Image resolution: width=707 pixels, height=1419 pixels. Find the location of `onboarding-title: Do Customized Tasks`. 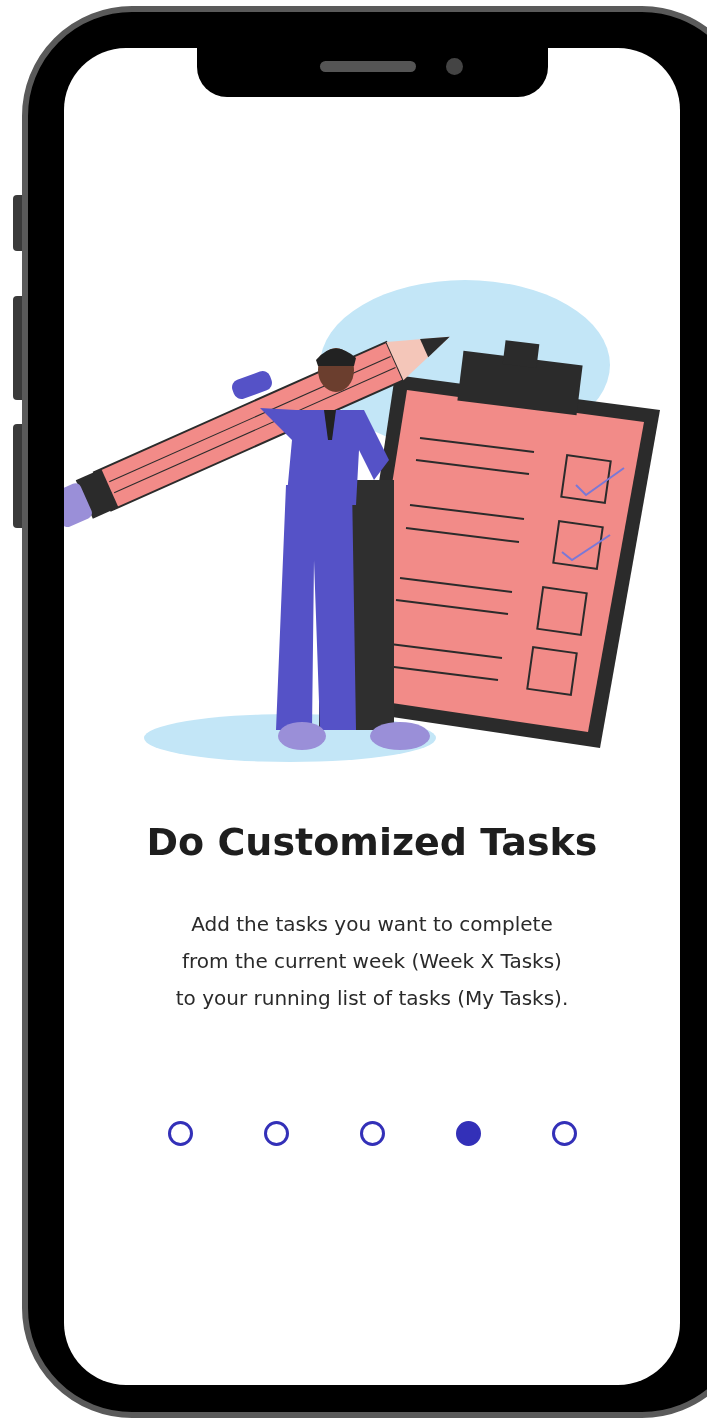

onboarding-title: Do Customized Tasks is located at coordinates (372, 842).